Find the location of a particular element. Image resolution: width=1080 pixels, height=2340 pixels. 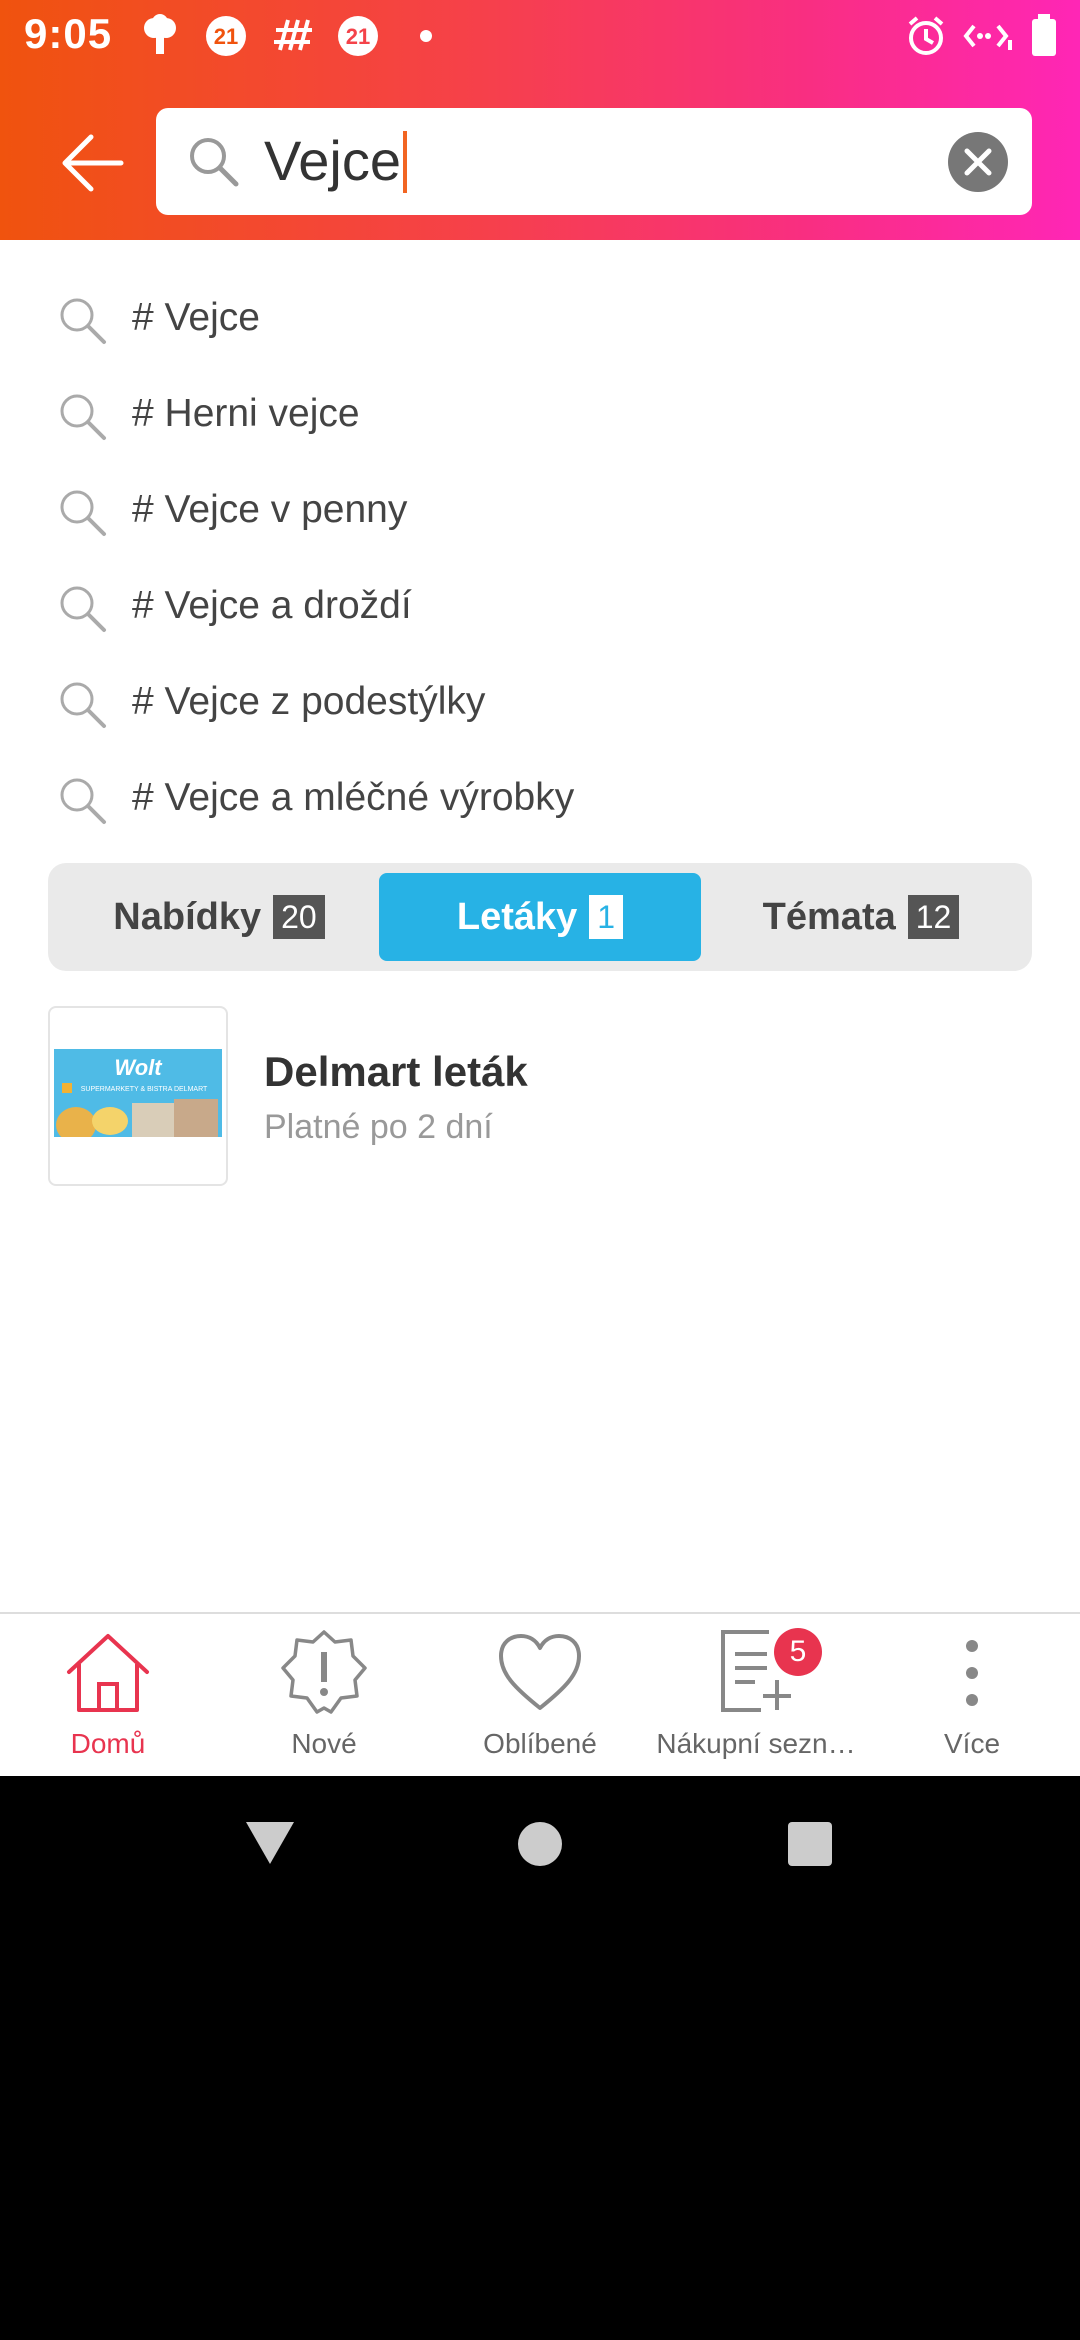

system-home-button is located at coordinates (540, 1844).